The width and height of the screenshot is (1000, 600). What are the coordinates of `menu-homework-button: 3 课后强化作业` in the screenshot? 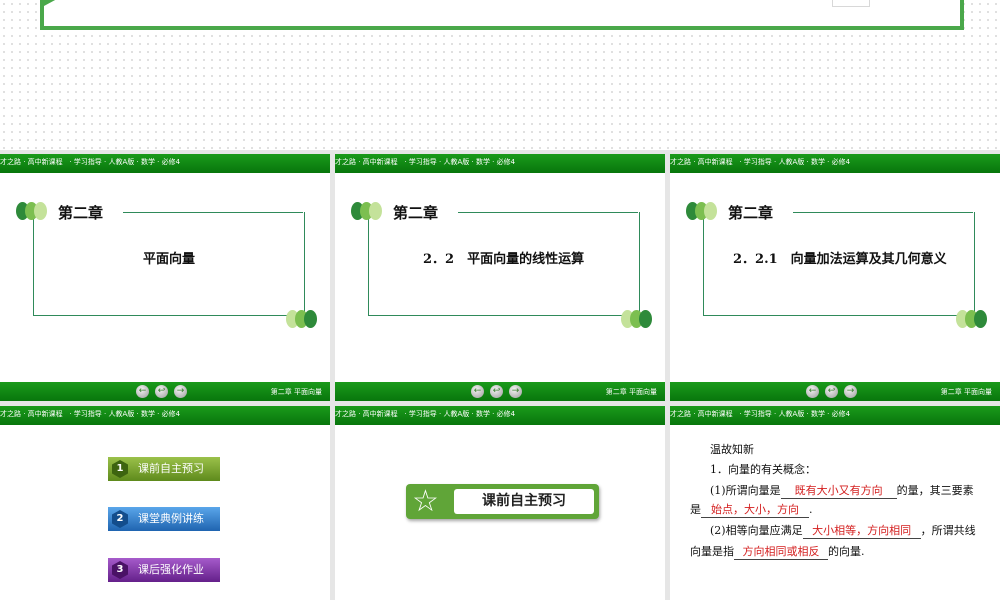 It's located at (164, 570).